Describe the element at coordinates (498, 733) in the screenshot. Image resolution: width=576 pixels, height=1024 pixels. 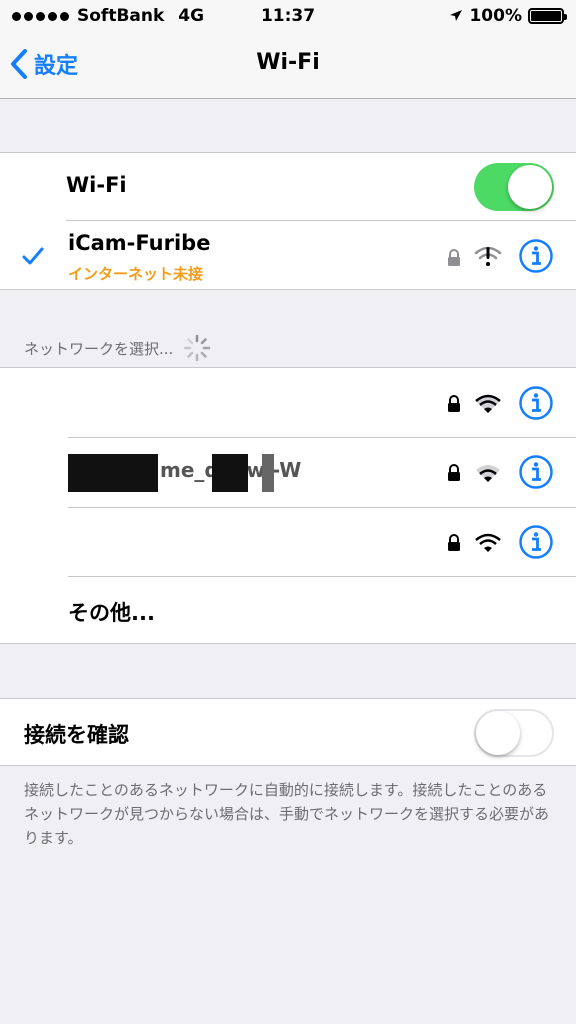
I see `ask-to-join-toggle-knob` at that location.